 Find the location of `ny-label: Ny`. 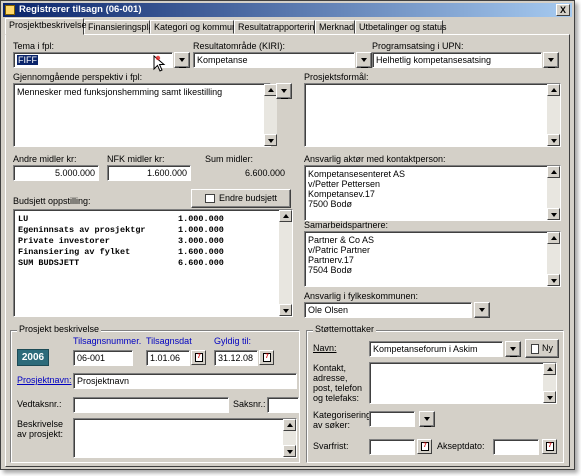

ny-label: Ny is located at coordinates (547, 348).